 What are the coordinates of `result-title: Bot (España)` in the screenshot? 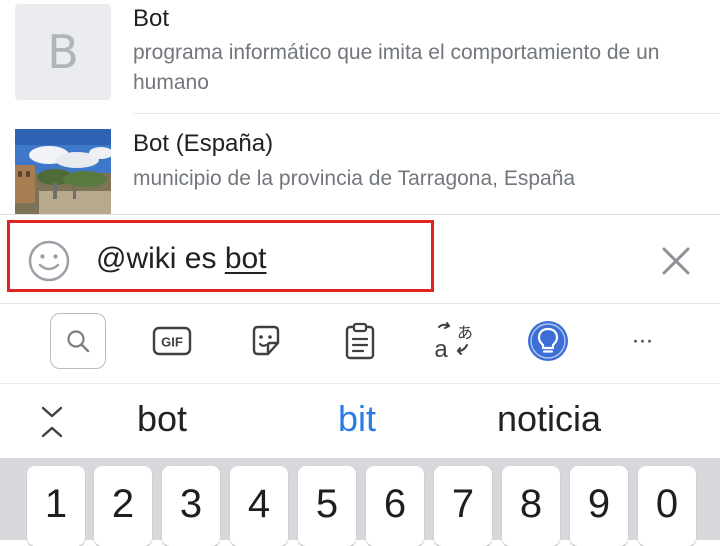 It's located at (203, 143).